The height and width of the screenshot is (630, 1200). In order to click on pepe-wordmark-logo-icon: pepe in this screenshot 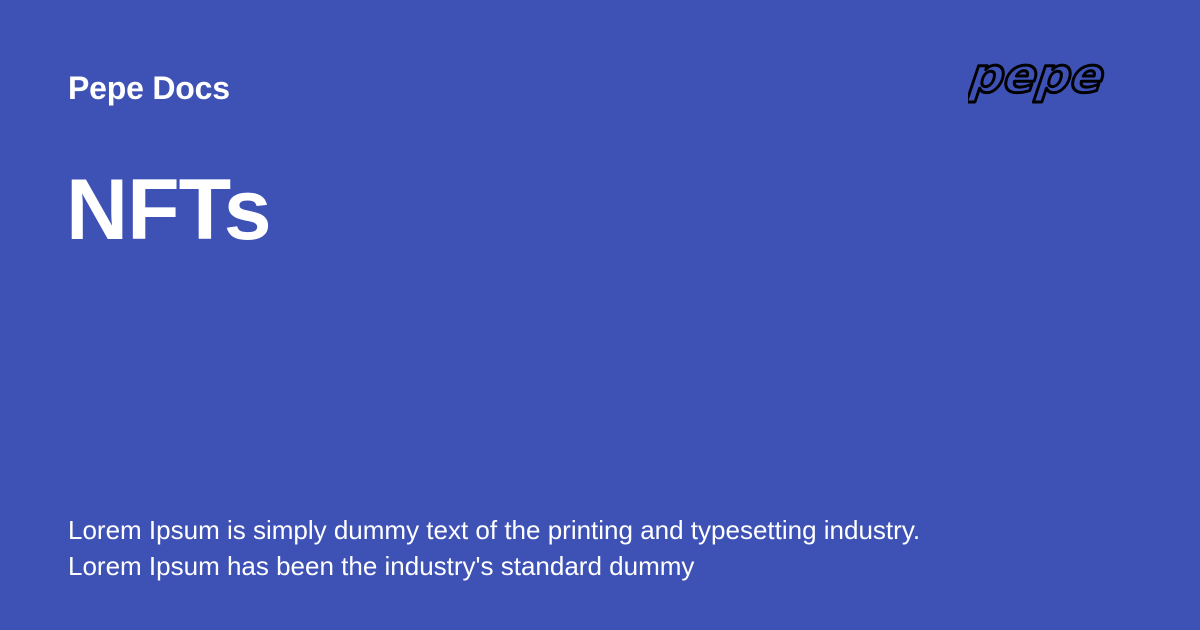, I will do `click(1046, 83)`.